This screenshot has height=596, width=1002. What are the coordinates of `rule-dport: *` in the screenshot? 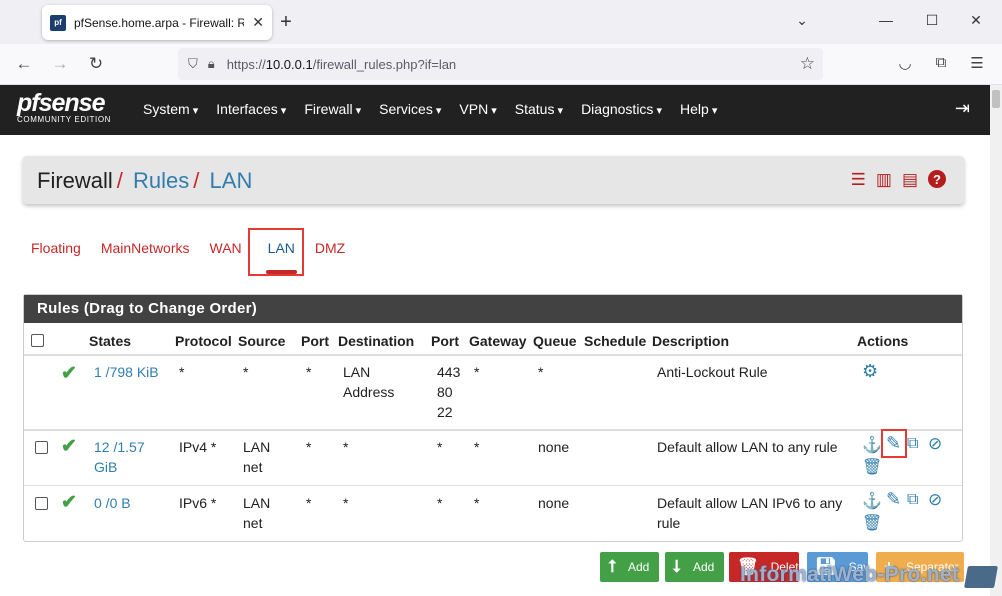 It's located at (440, 503).